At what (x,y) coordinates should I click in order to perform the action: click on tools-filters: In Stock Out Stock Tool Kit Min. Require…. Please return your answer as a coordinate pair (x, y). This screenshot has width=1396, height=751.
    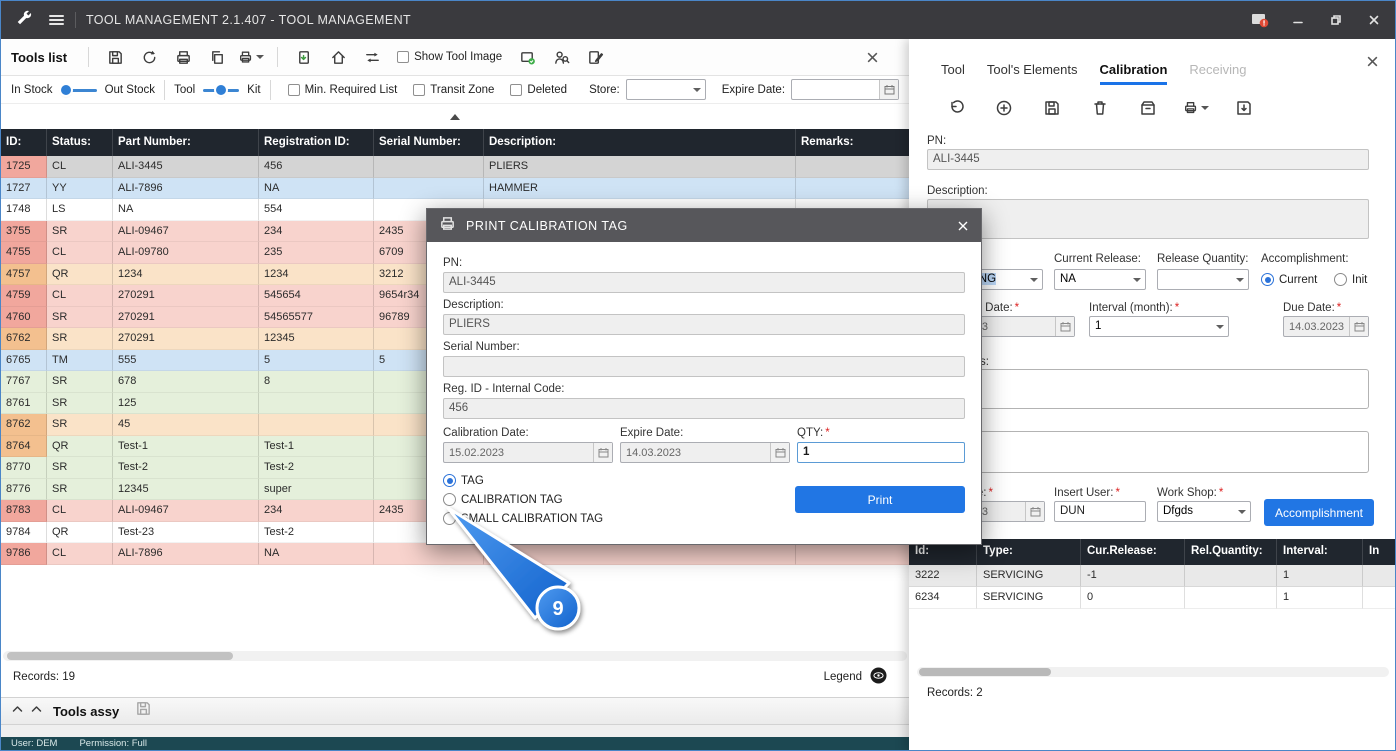
    Looking at the image, I should click on (455, 90).